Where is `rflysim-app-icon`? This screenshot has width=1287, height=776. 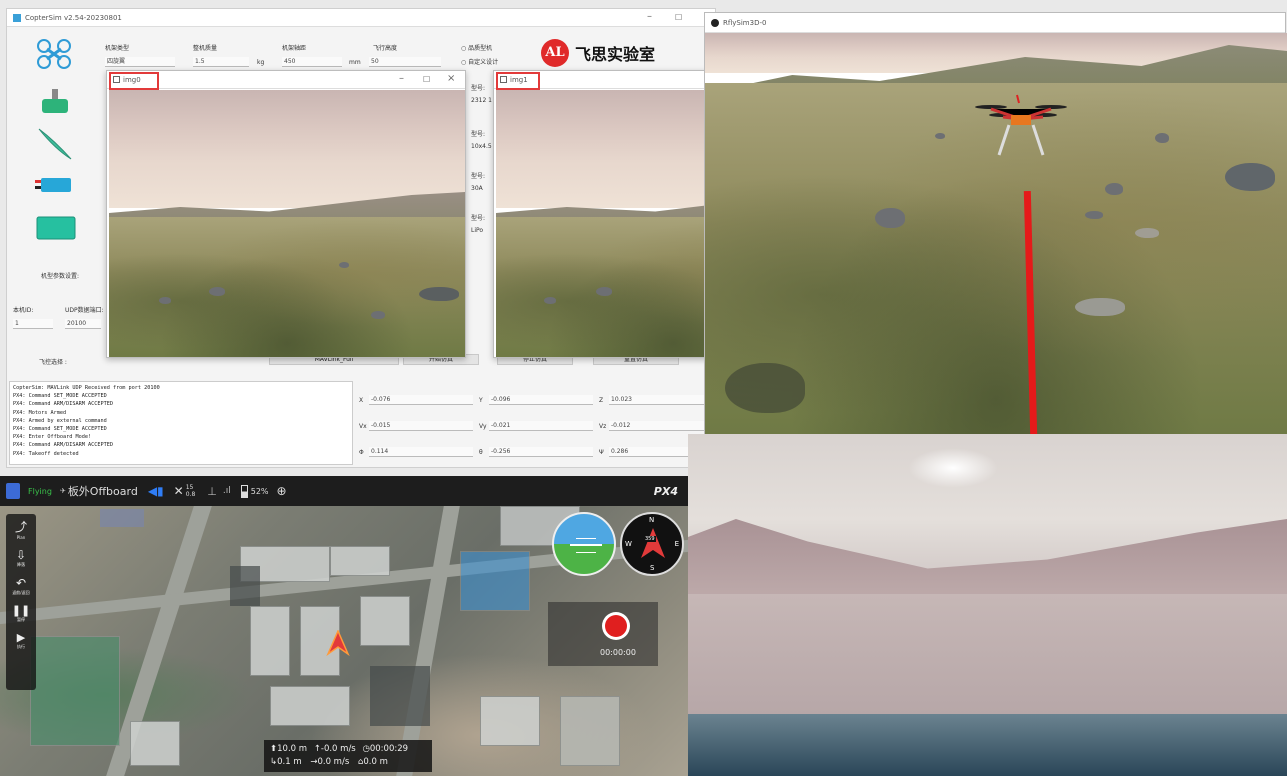 rflysim-app-icon is located at coordinates (715, 22).